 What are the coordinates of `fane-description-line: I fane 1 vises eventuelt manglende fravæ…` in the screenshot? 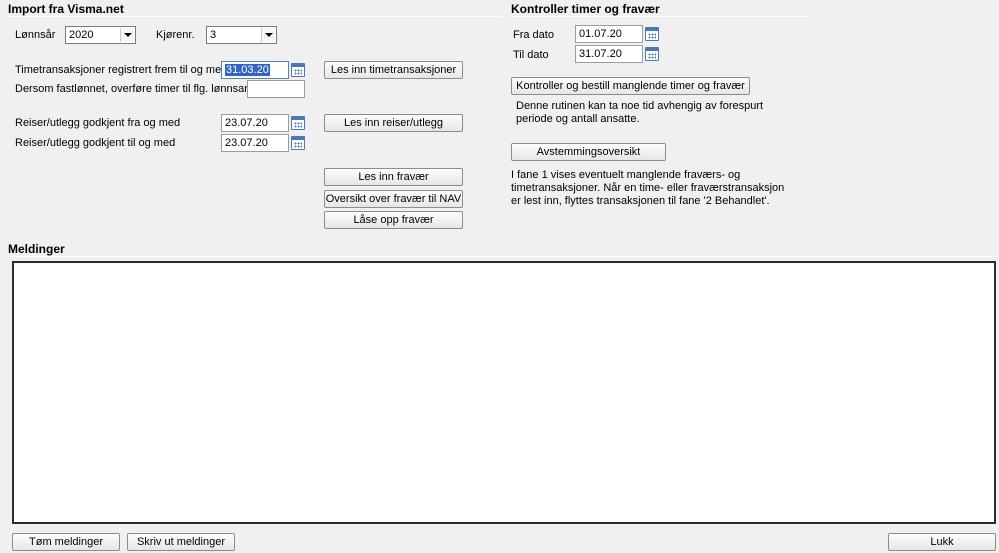 It's located at (626, 175).